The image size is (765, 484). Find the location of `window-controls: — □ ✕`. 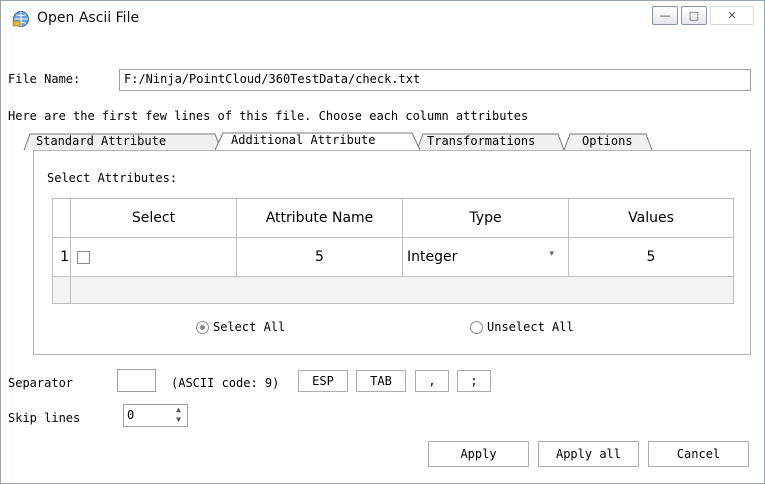

window-controls: — □ ✕ is located at coordinates (701, 15).